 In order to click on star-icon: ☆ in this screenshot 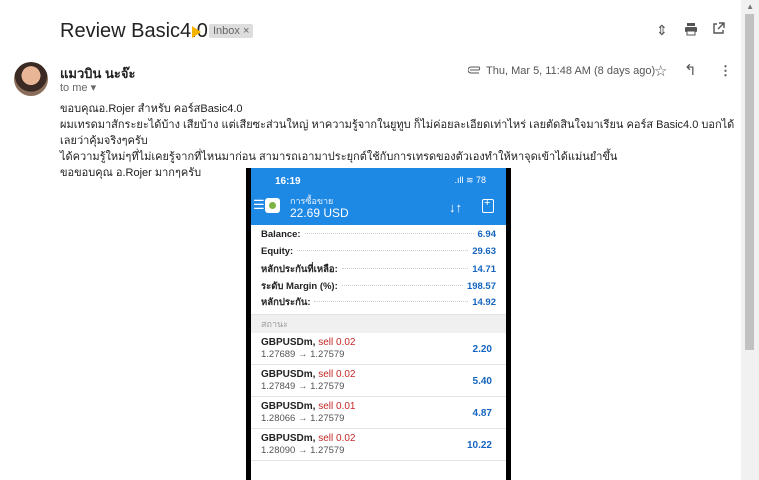, I will do `click(660, 71)`.